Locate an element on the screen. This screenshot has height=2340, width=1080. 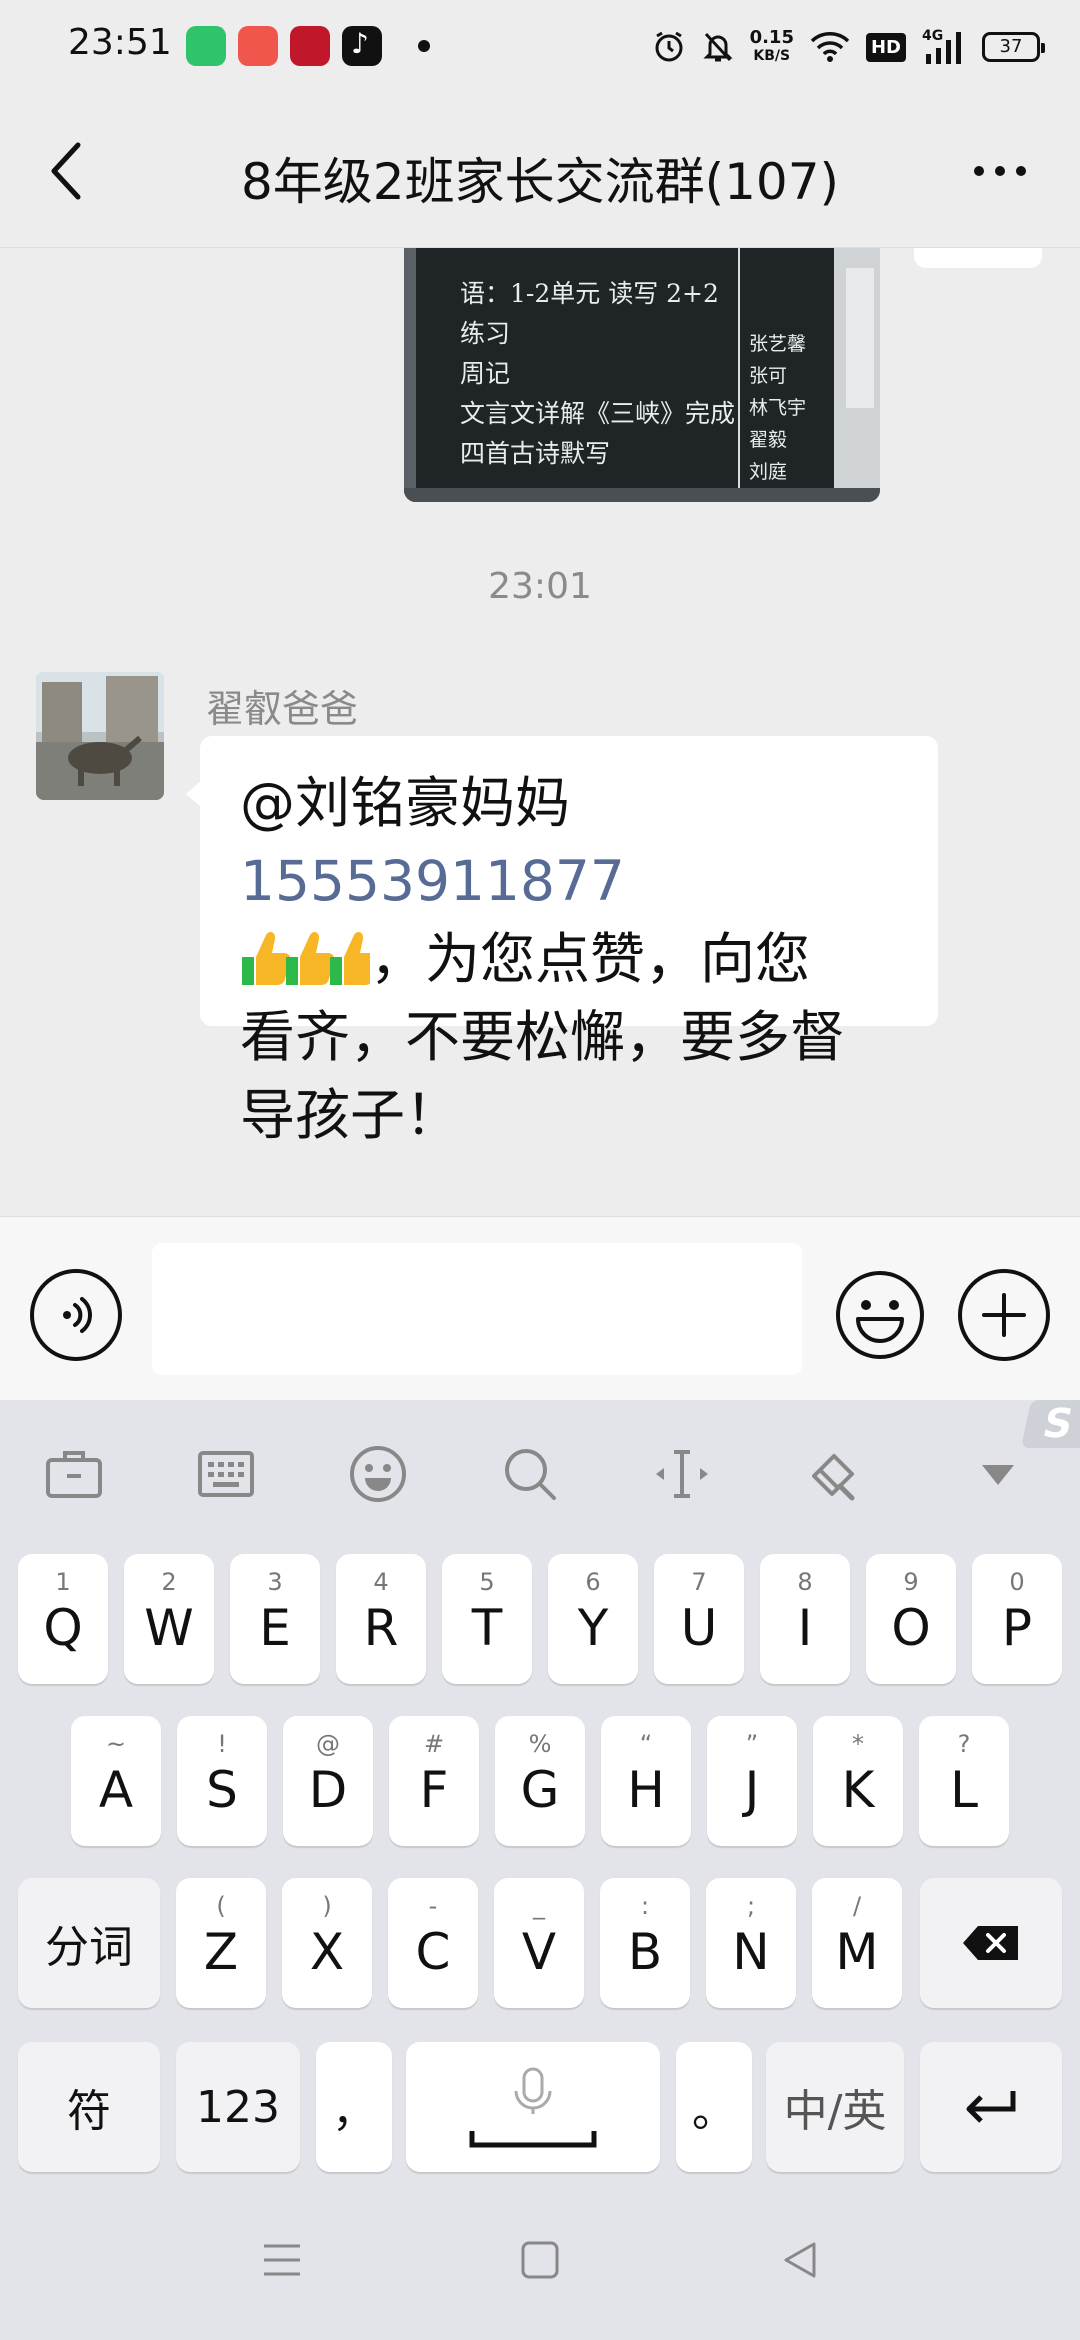
briefcase-icon is located at coordinates (74, 1474).